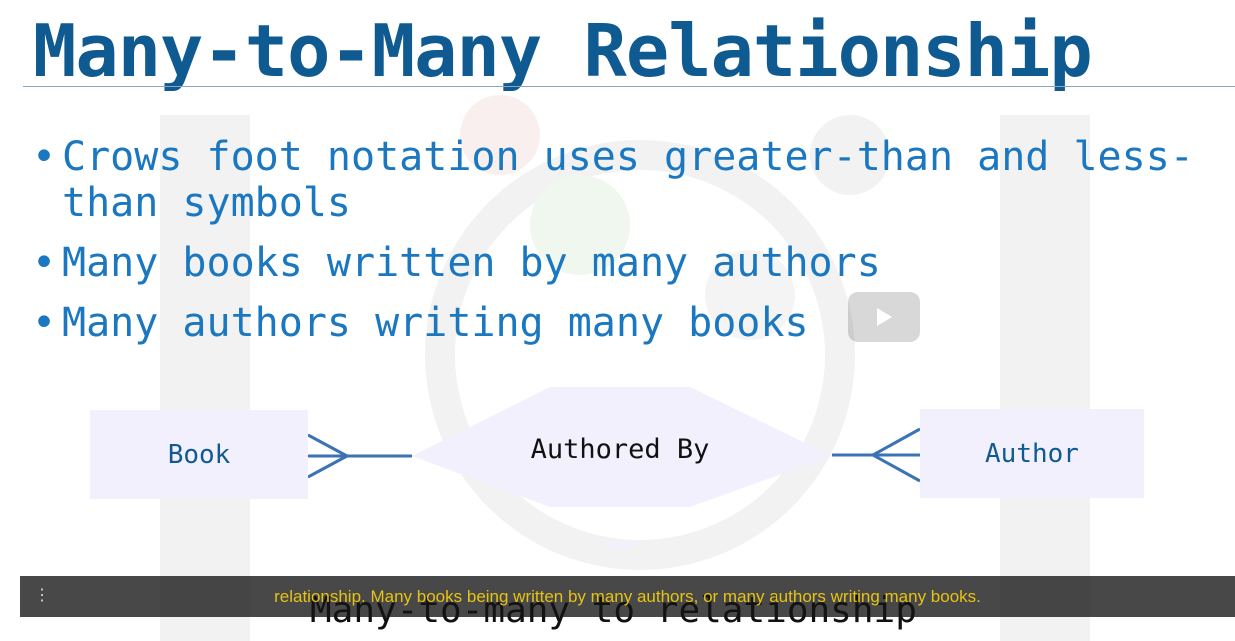 Image resolution: width=1235 pixels, height=641 pixels. I want to click on relationship-diamond-tip, so click(620, 546).